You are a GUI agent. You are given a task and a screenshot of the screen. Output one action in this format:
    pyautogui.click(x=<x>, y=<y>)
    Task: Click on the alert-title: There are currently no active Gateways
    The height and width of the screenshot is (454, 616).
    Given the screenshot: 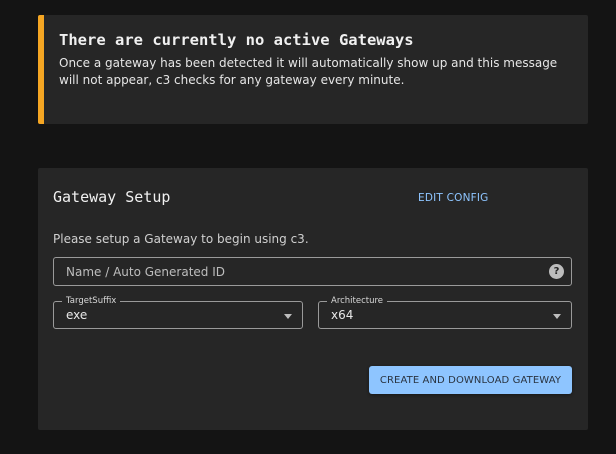 What is the action you would take?
    pyautogui.click(x=236, y=40)
    